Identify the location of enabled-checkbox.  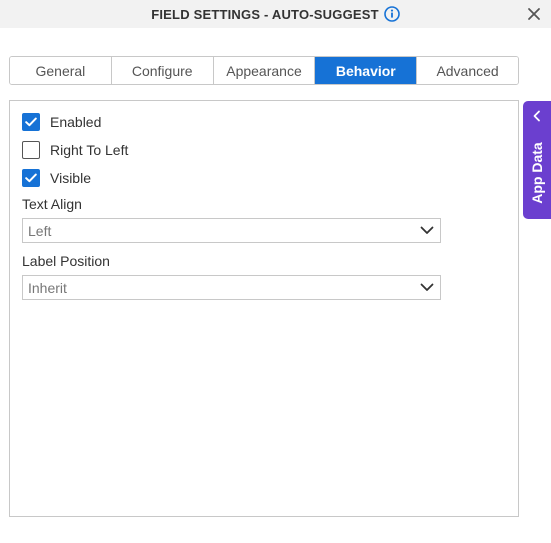
(31, 122).